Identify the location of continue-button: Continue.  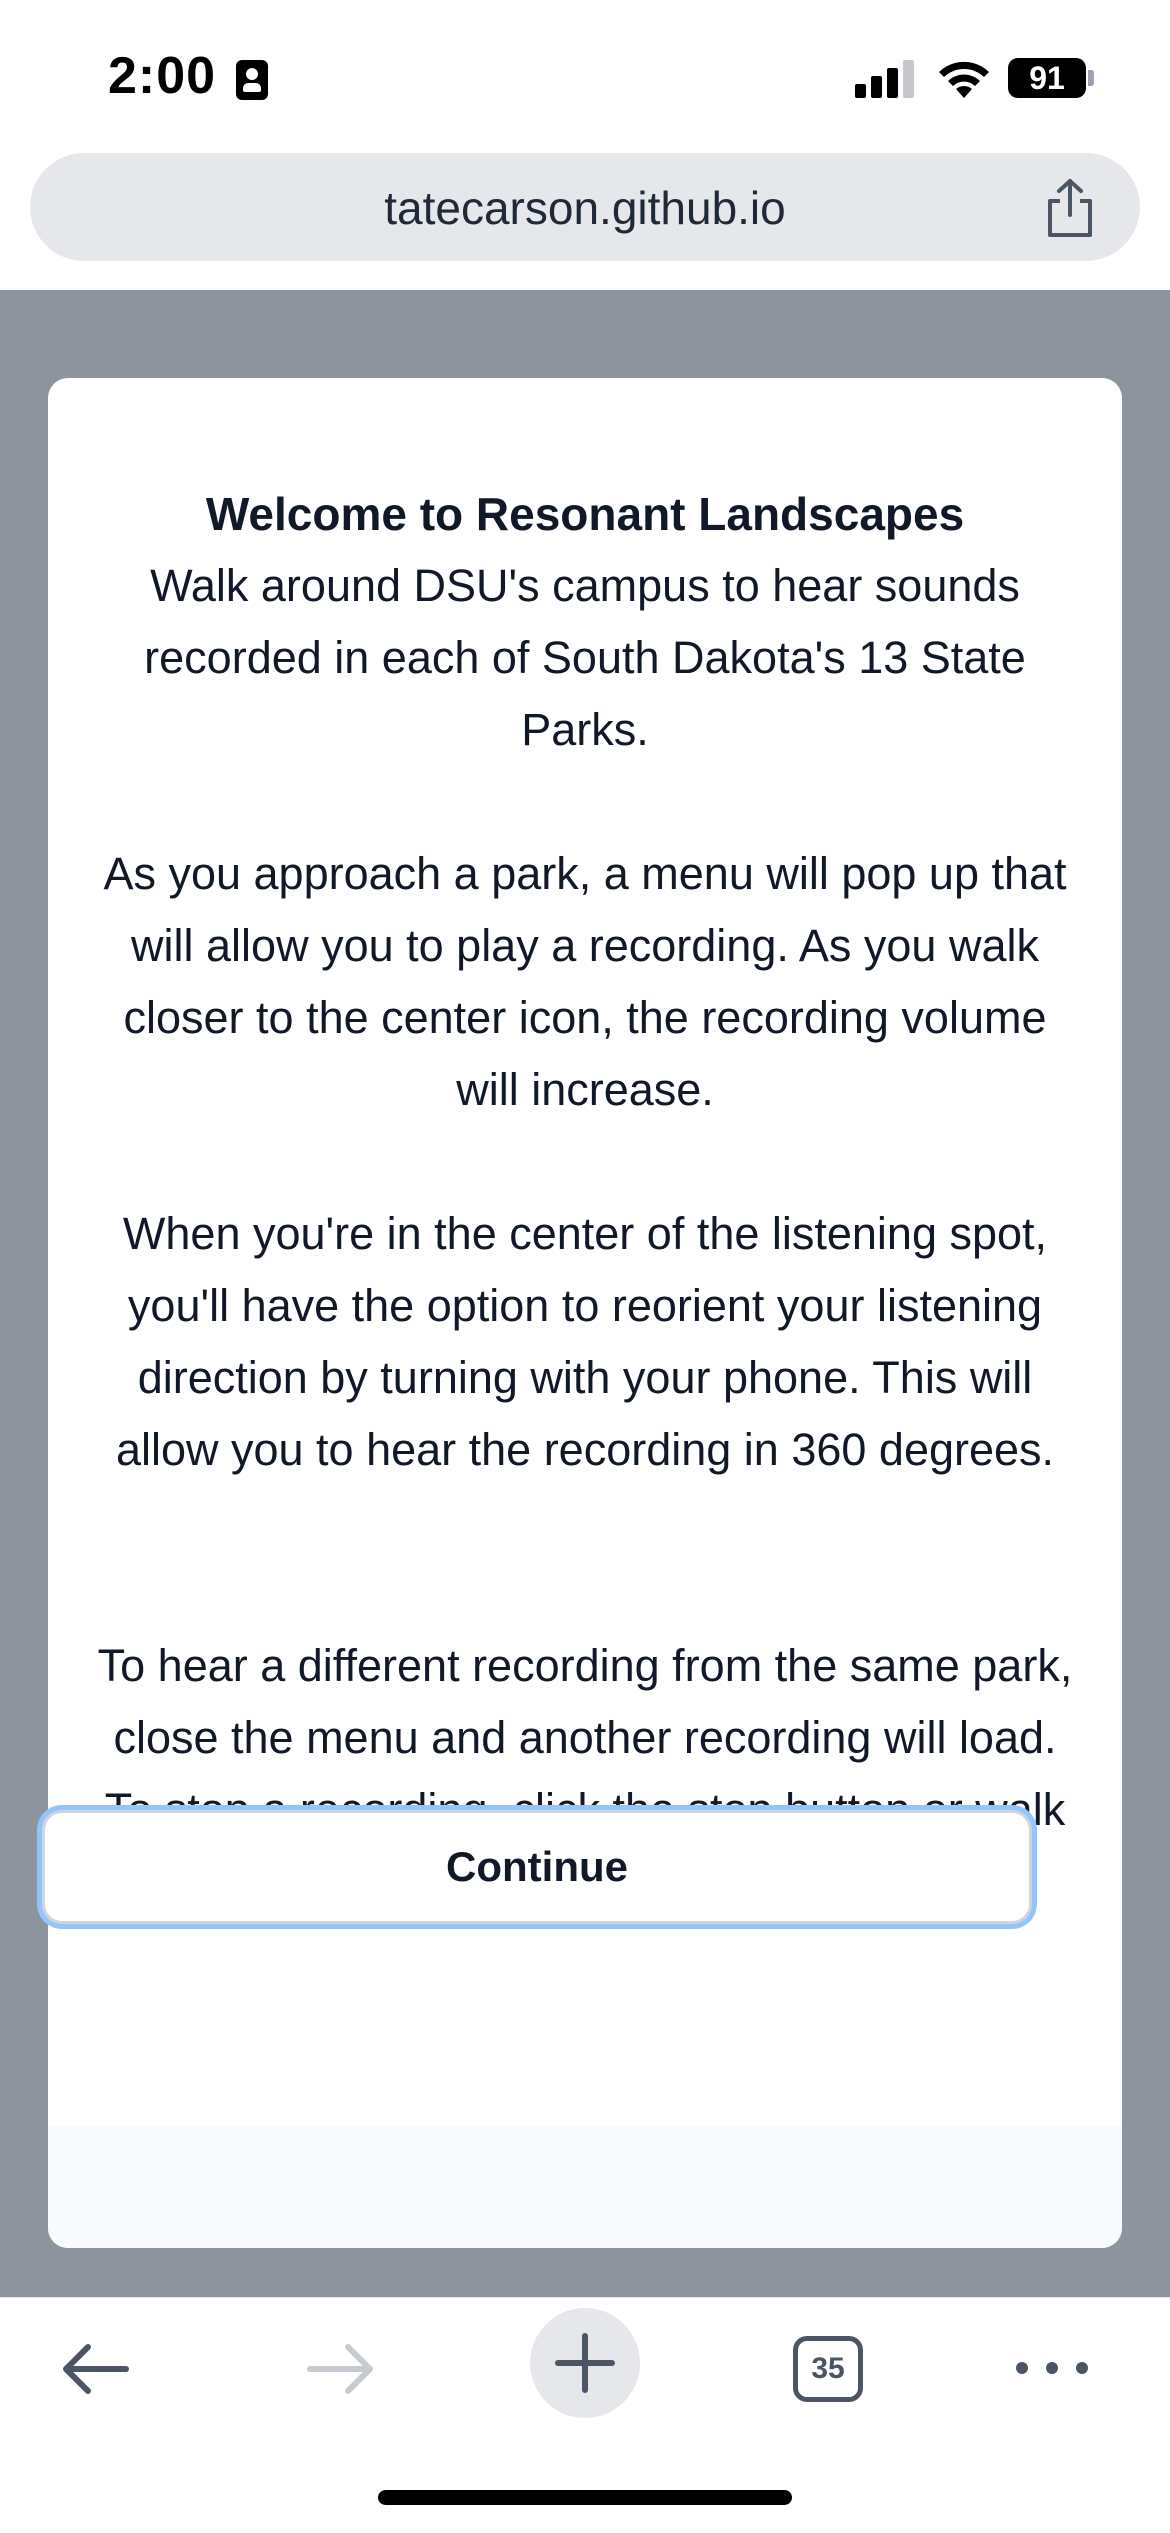
(537, 1867).